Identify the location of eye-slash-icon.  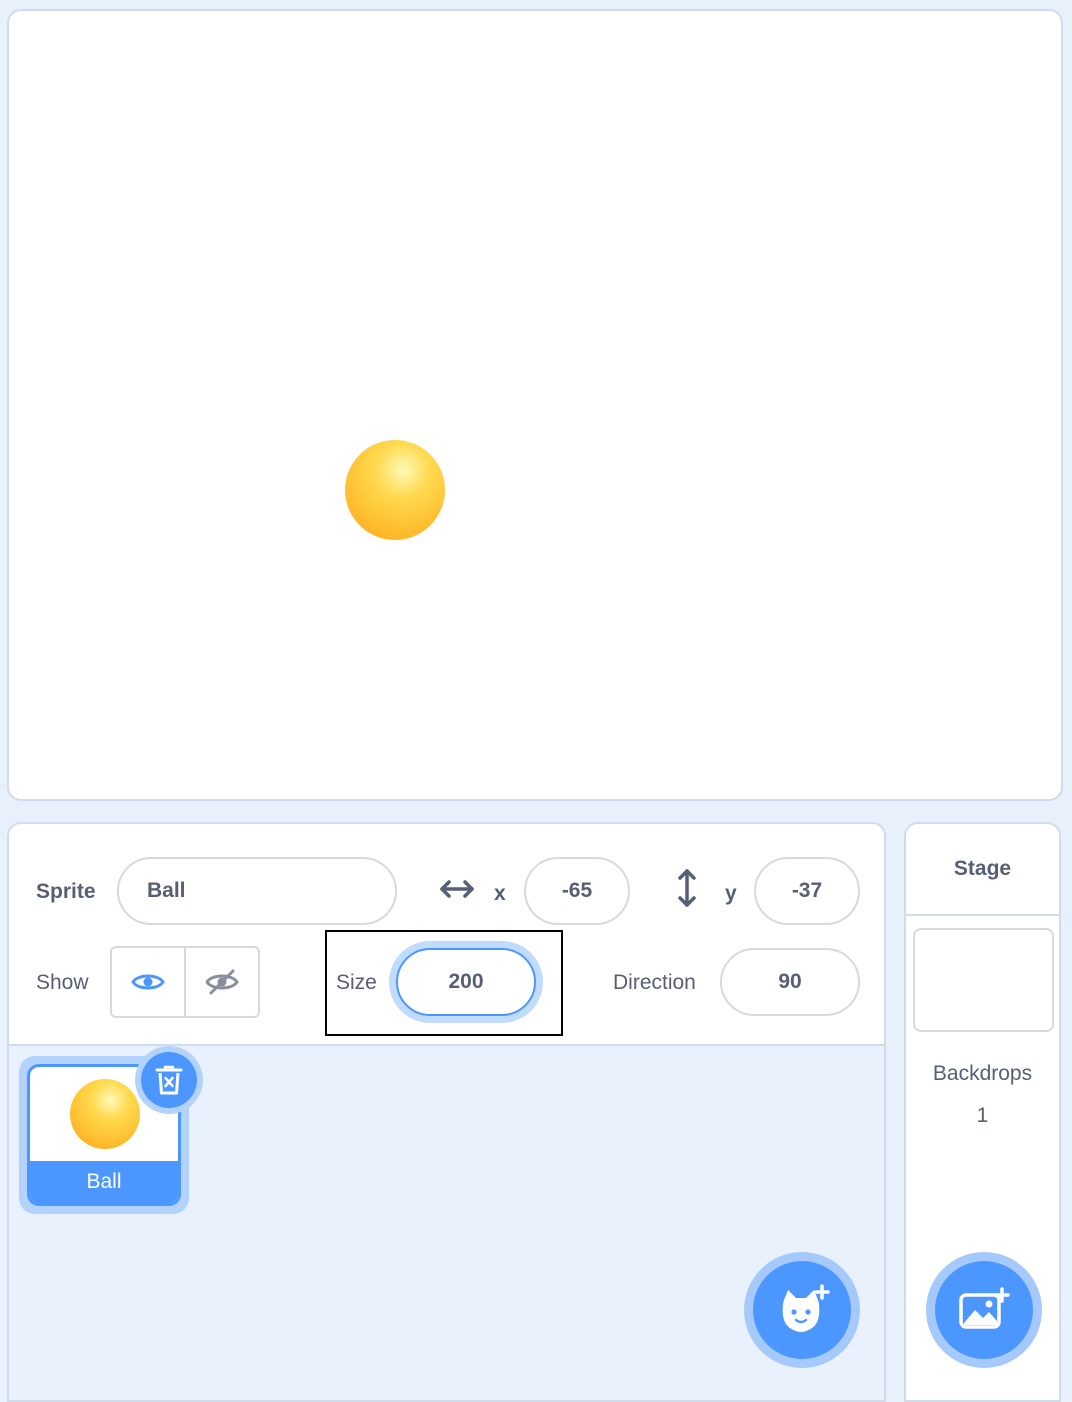
(222, 982).